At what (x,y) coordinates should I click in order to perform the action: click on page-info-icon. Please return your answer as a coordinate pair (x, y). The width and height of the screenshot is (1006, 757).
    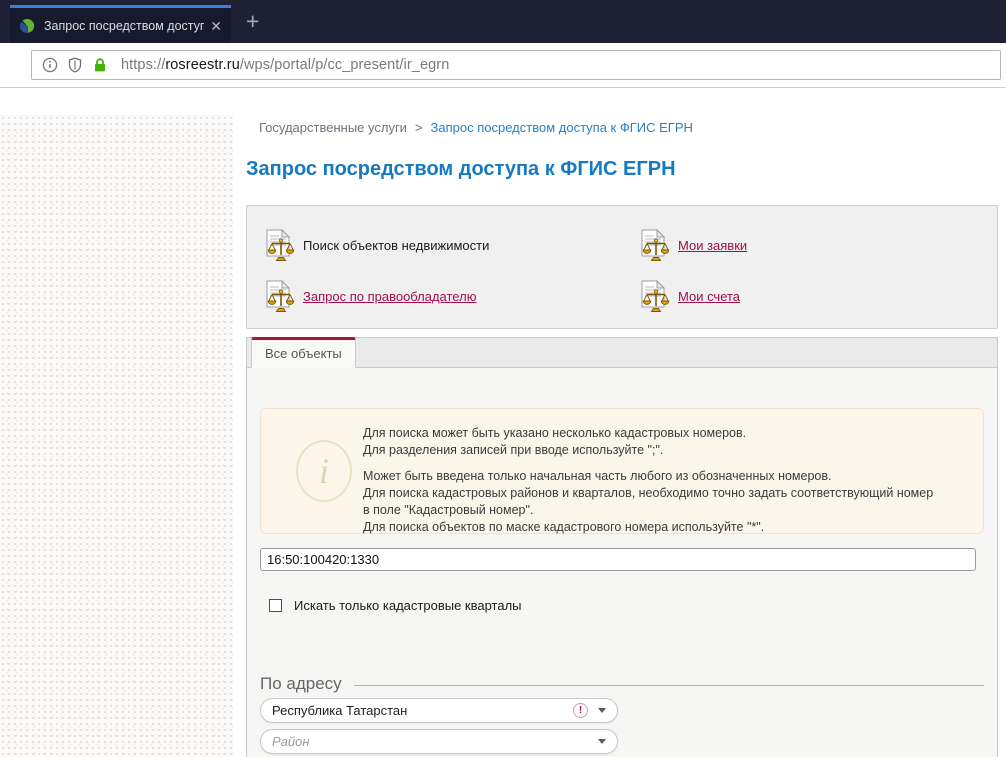
    Looking at the image, I should click on (50, 65).